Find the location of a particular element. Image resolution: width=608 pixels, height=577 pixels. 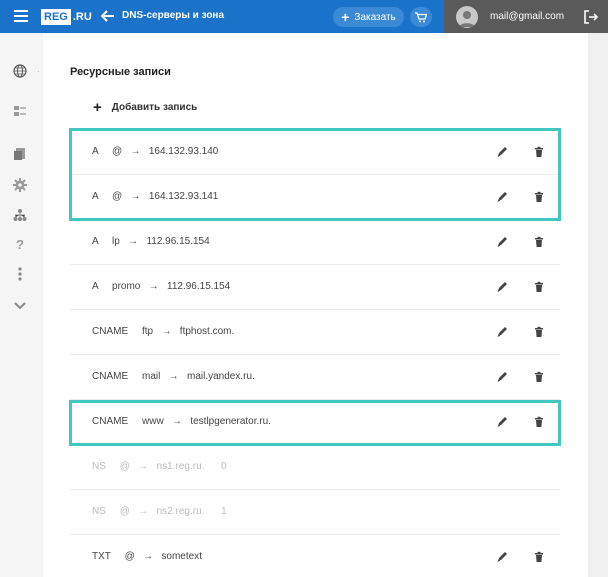

avatar is located at coordinates (467, 17).